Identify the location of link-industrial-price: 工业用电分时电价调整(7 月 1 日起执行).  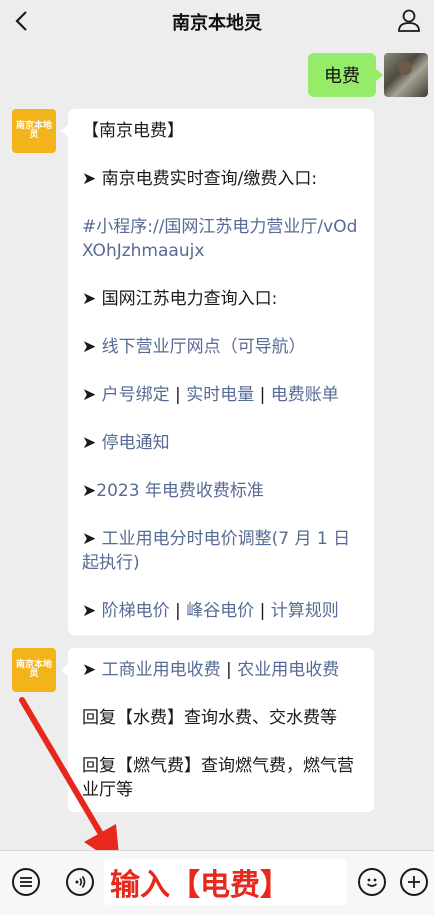
(216, 551).